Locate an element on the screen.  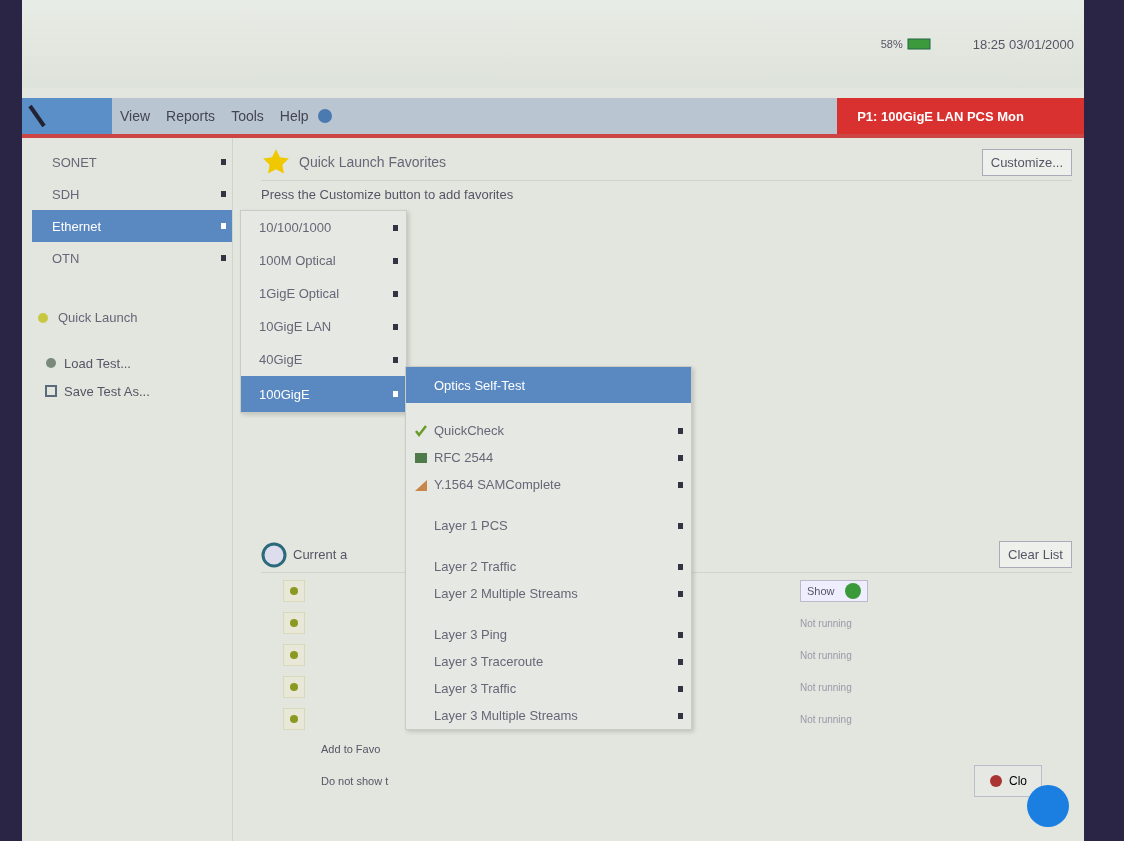
menu-item: Layer 2 Traffic is located at coordinates (548, 566).